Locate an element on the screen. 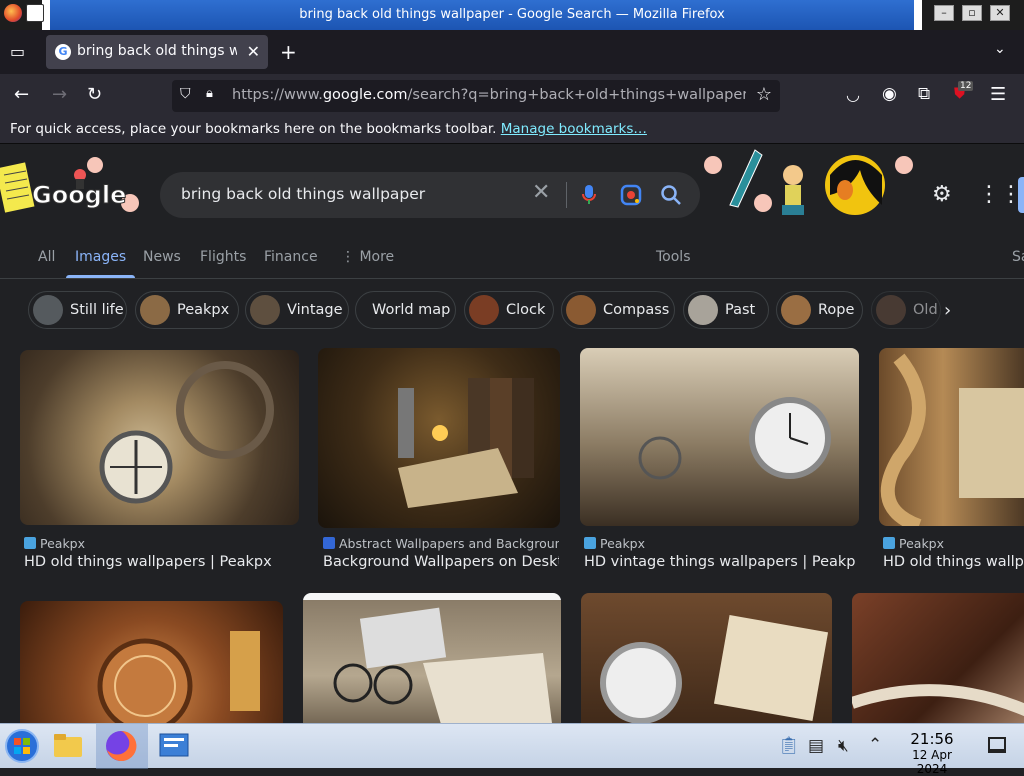 The width and height of the screenshot is (1024, 776). lock-icon: 🔒︎ is located at coordinates (209, 93).